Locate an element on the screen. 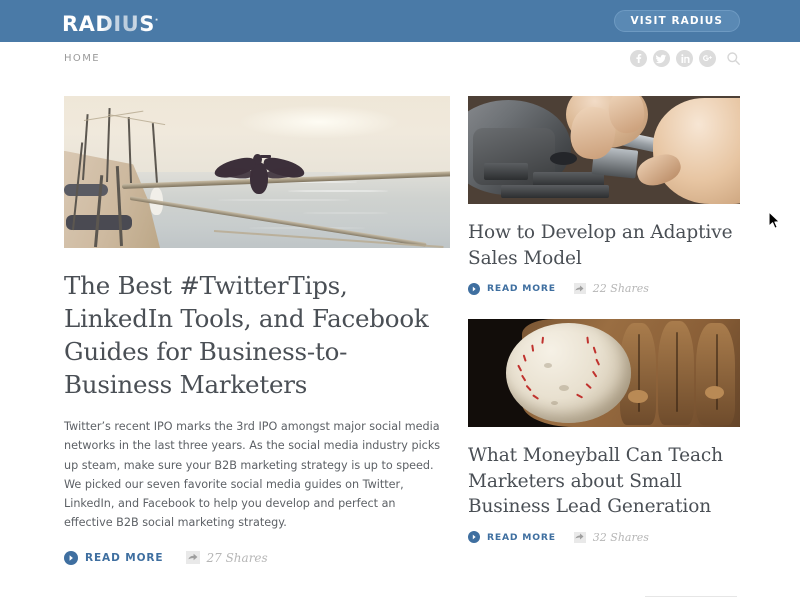 The height and width of the screenshot is (600, 800). share-count-label: 32 Shares is located at coordinates (620, 537).